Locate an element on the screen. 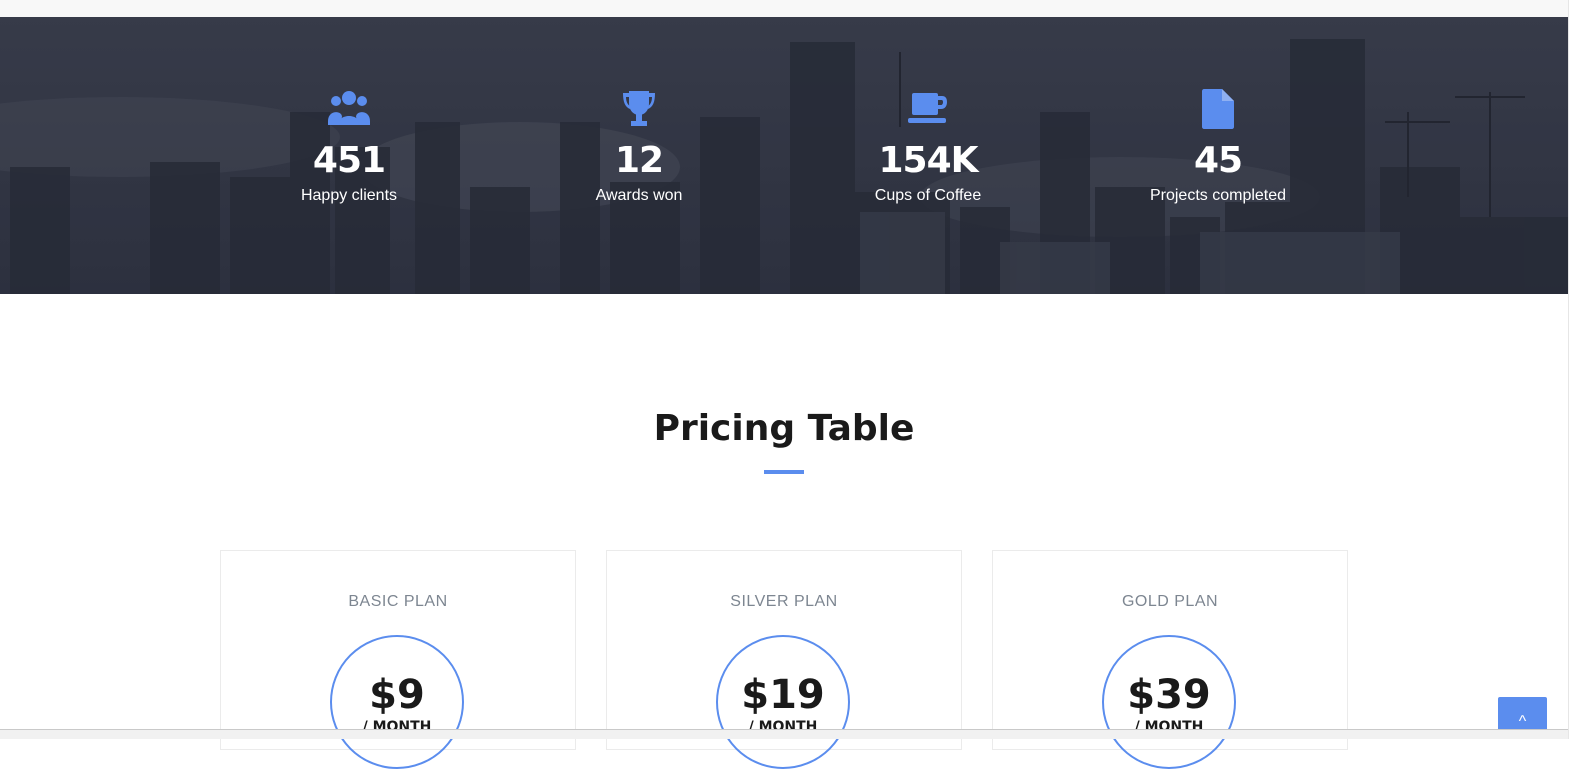 The width and height of the screenshot is (1584, 769). price-circle: $19 / MONTH is located at coordinates (783, 702).